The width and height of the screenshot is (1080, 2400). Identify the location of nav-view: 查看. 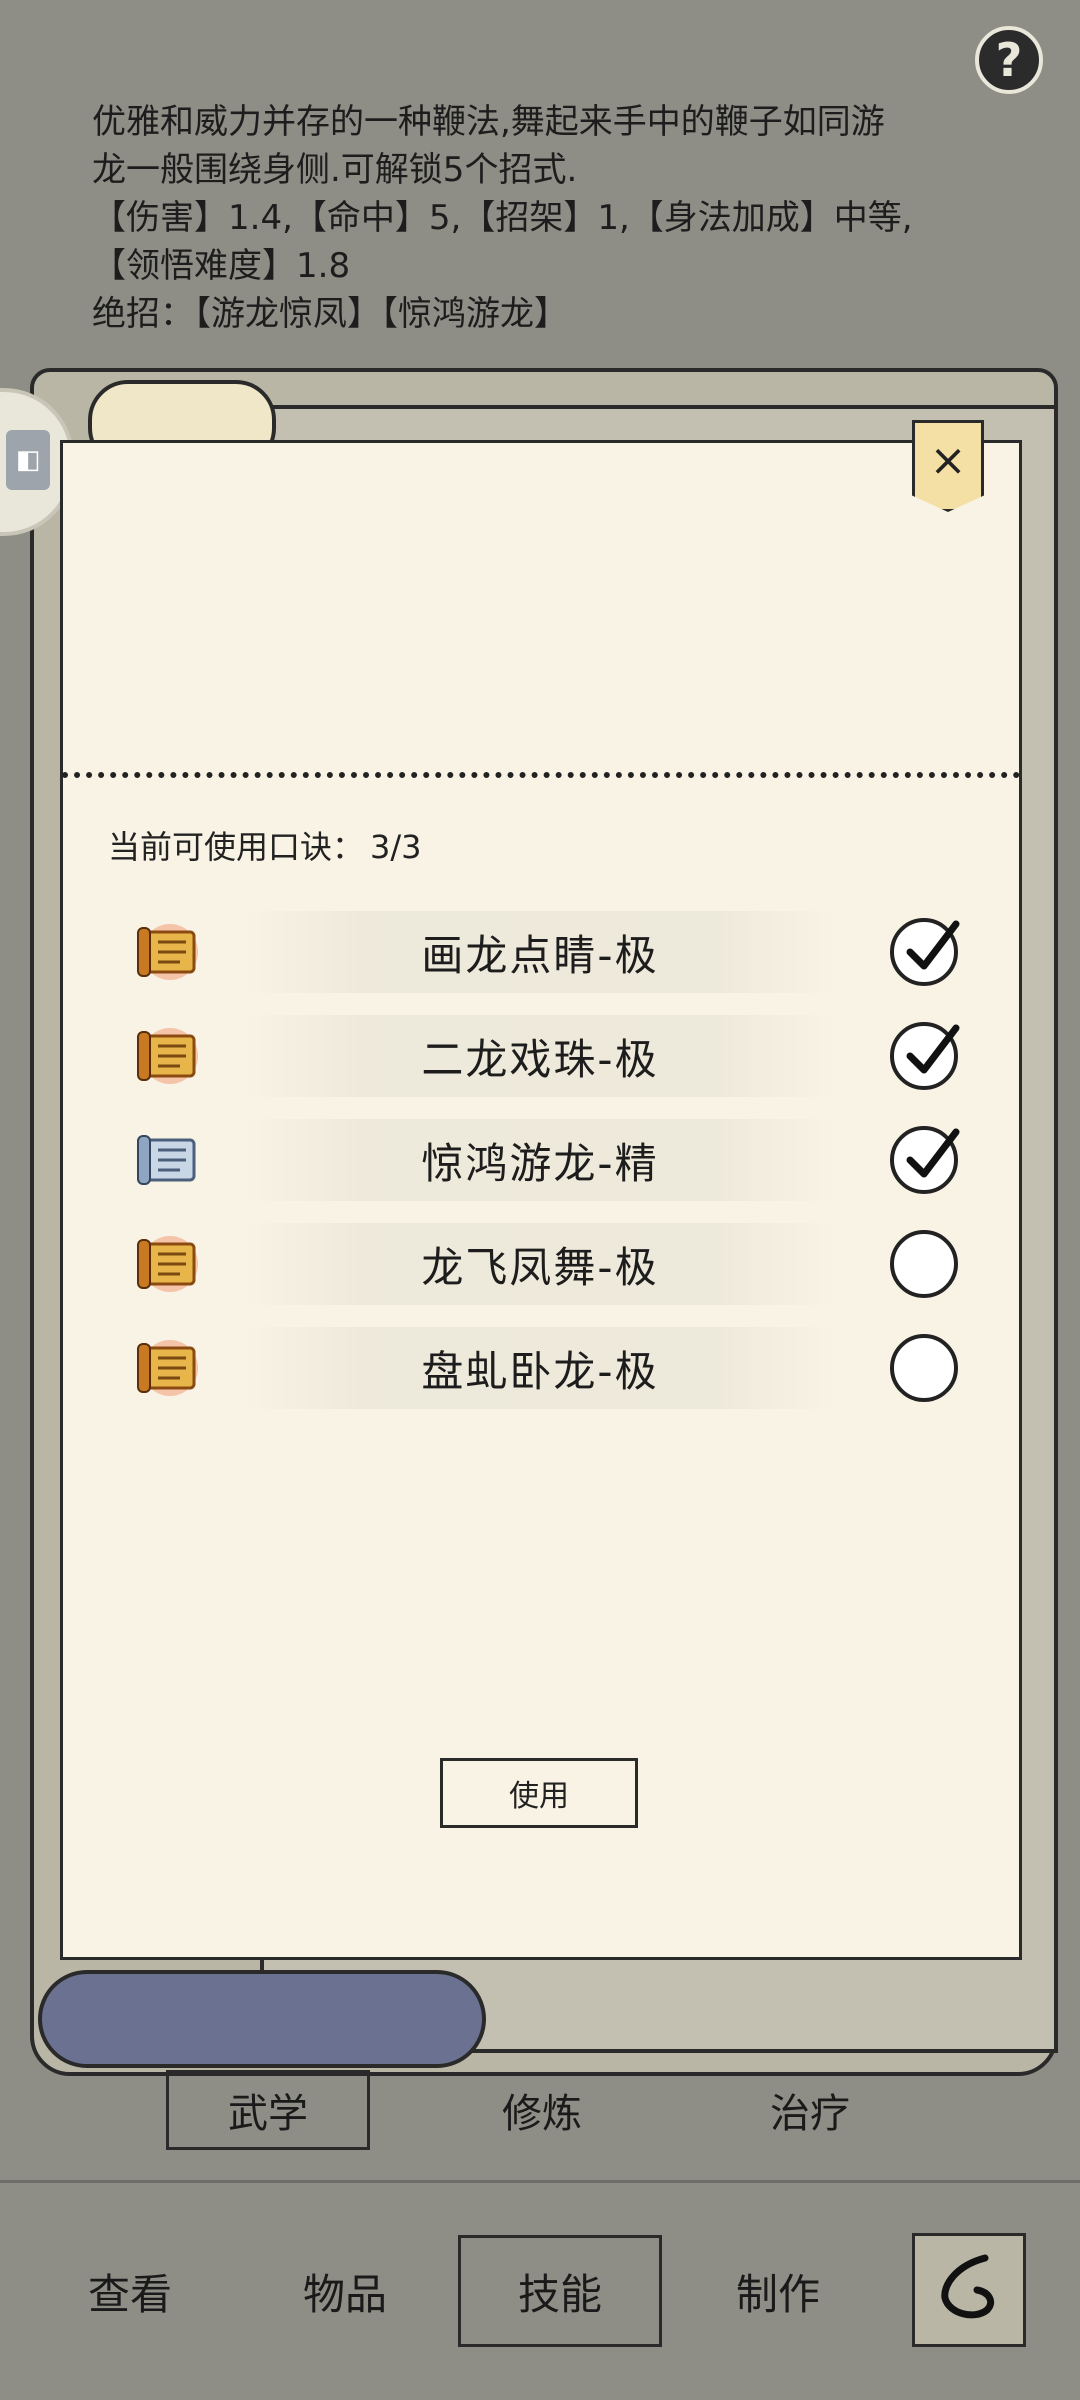
(130, 2291).